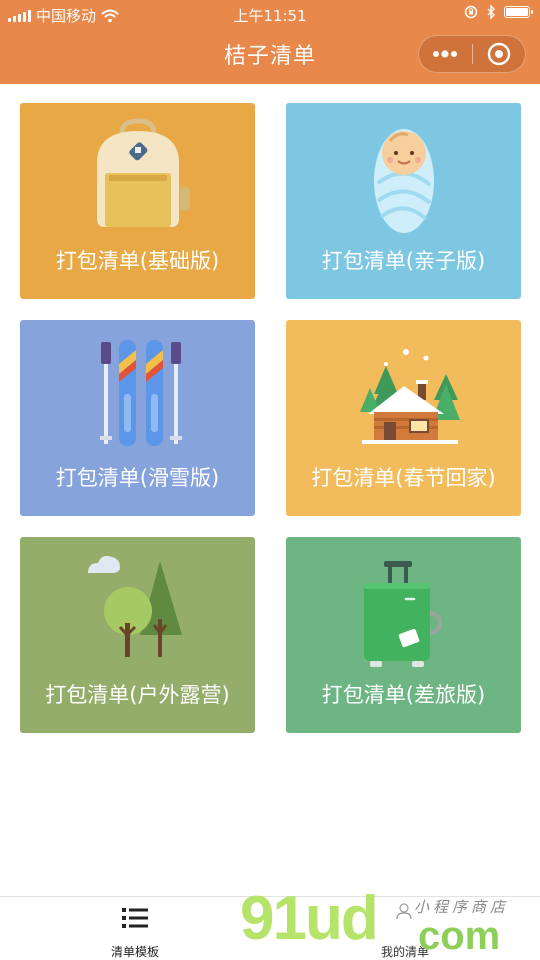  I want to click on card-label: 打包清单(基础版), so click(137, 261).